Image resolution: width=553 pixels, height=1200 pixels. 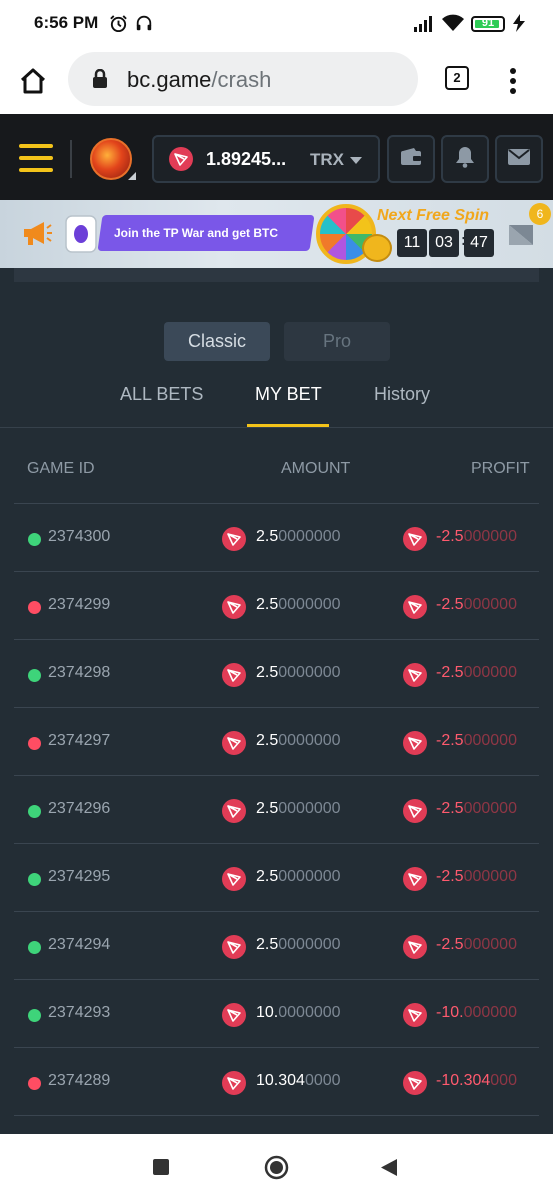 I want to click on notifications-button, so click(x=465, y=159).